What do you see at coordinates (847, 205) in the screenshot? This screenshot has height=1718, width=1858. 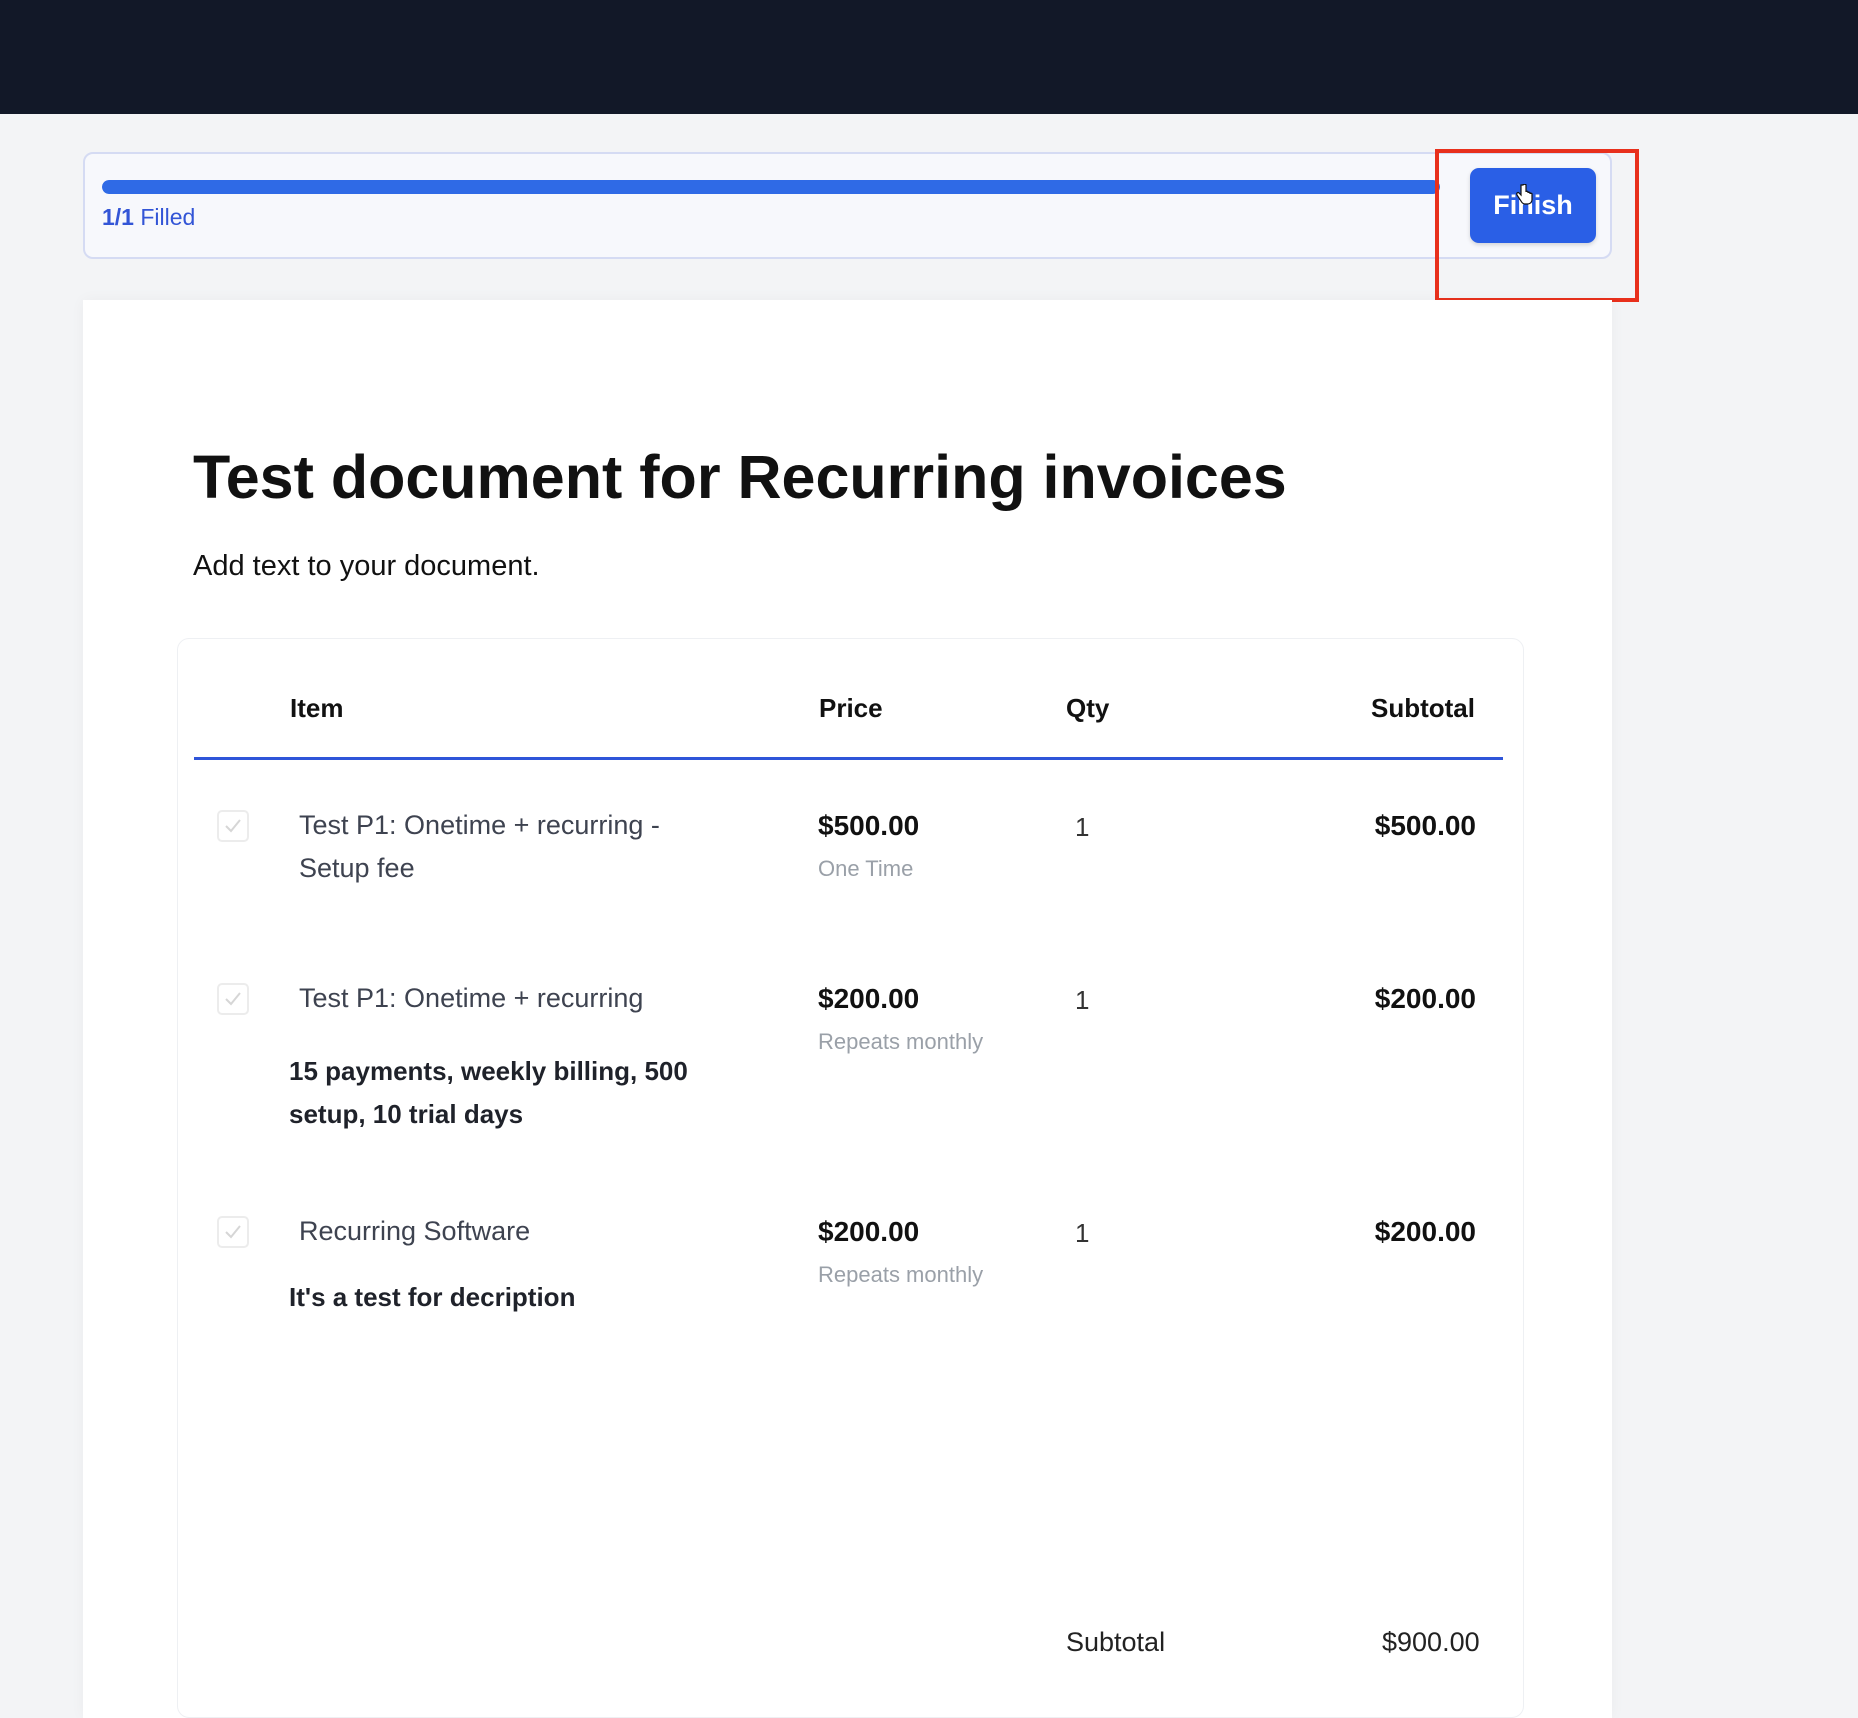 I see `progress-panel: 1/1 Filled` at bounding box center [847, 205].